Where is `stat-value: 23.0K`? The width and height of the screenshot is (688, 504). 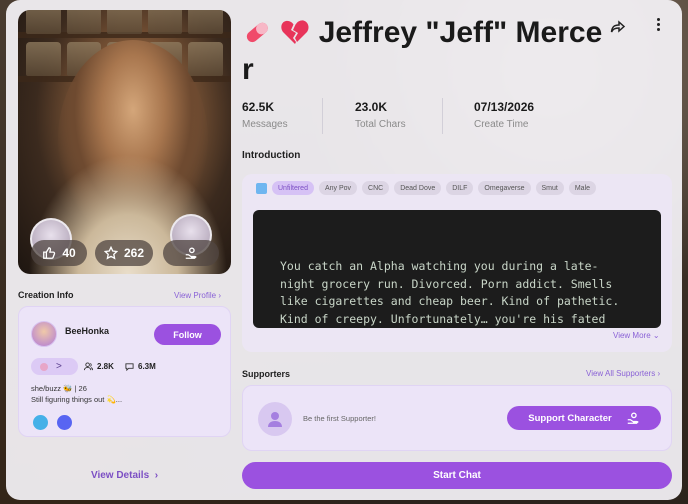
stat-value: 23.0K is located at coordinates (371, 107).